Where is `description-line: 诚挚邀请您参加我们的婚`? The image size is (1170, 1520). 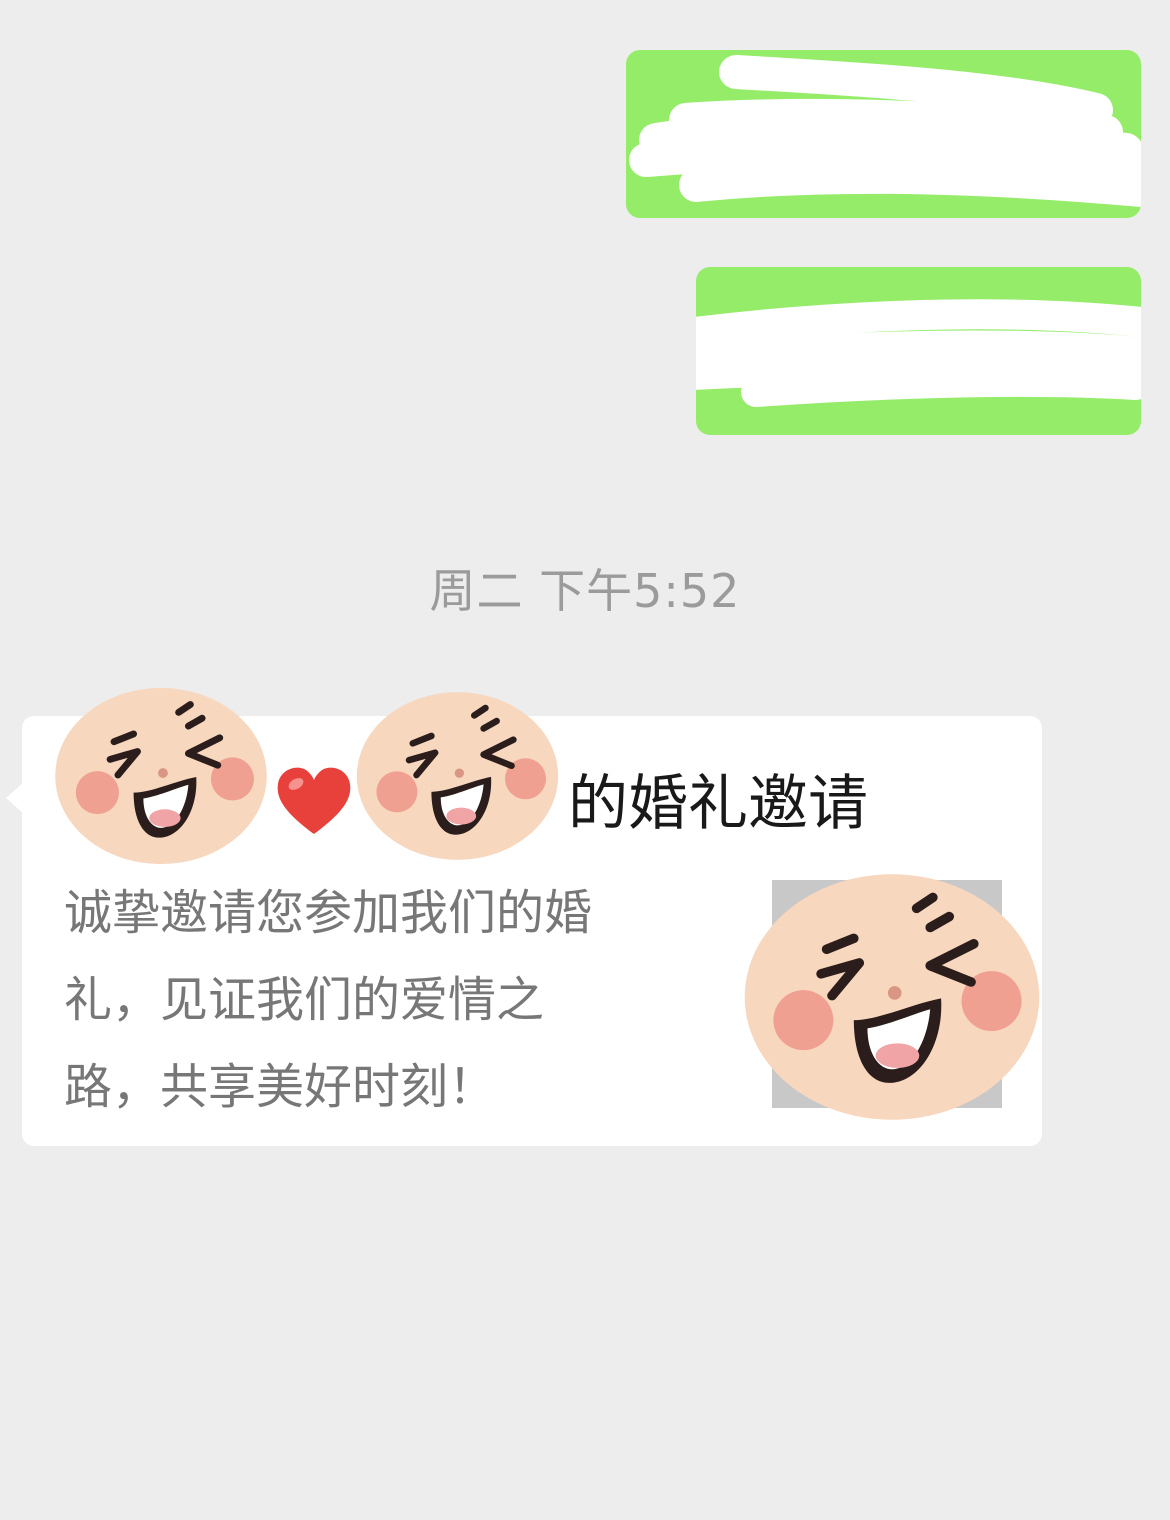
description-line: 诚挚邀请您参加我们的婚 is located at coordinates (328, 913).